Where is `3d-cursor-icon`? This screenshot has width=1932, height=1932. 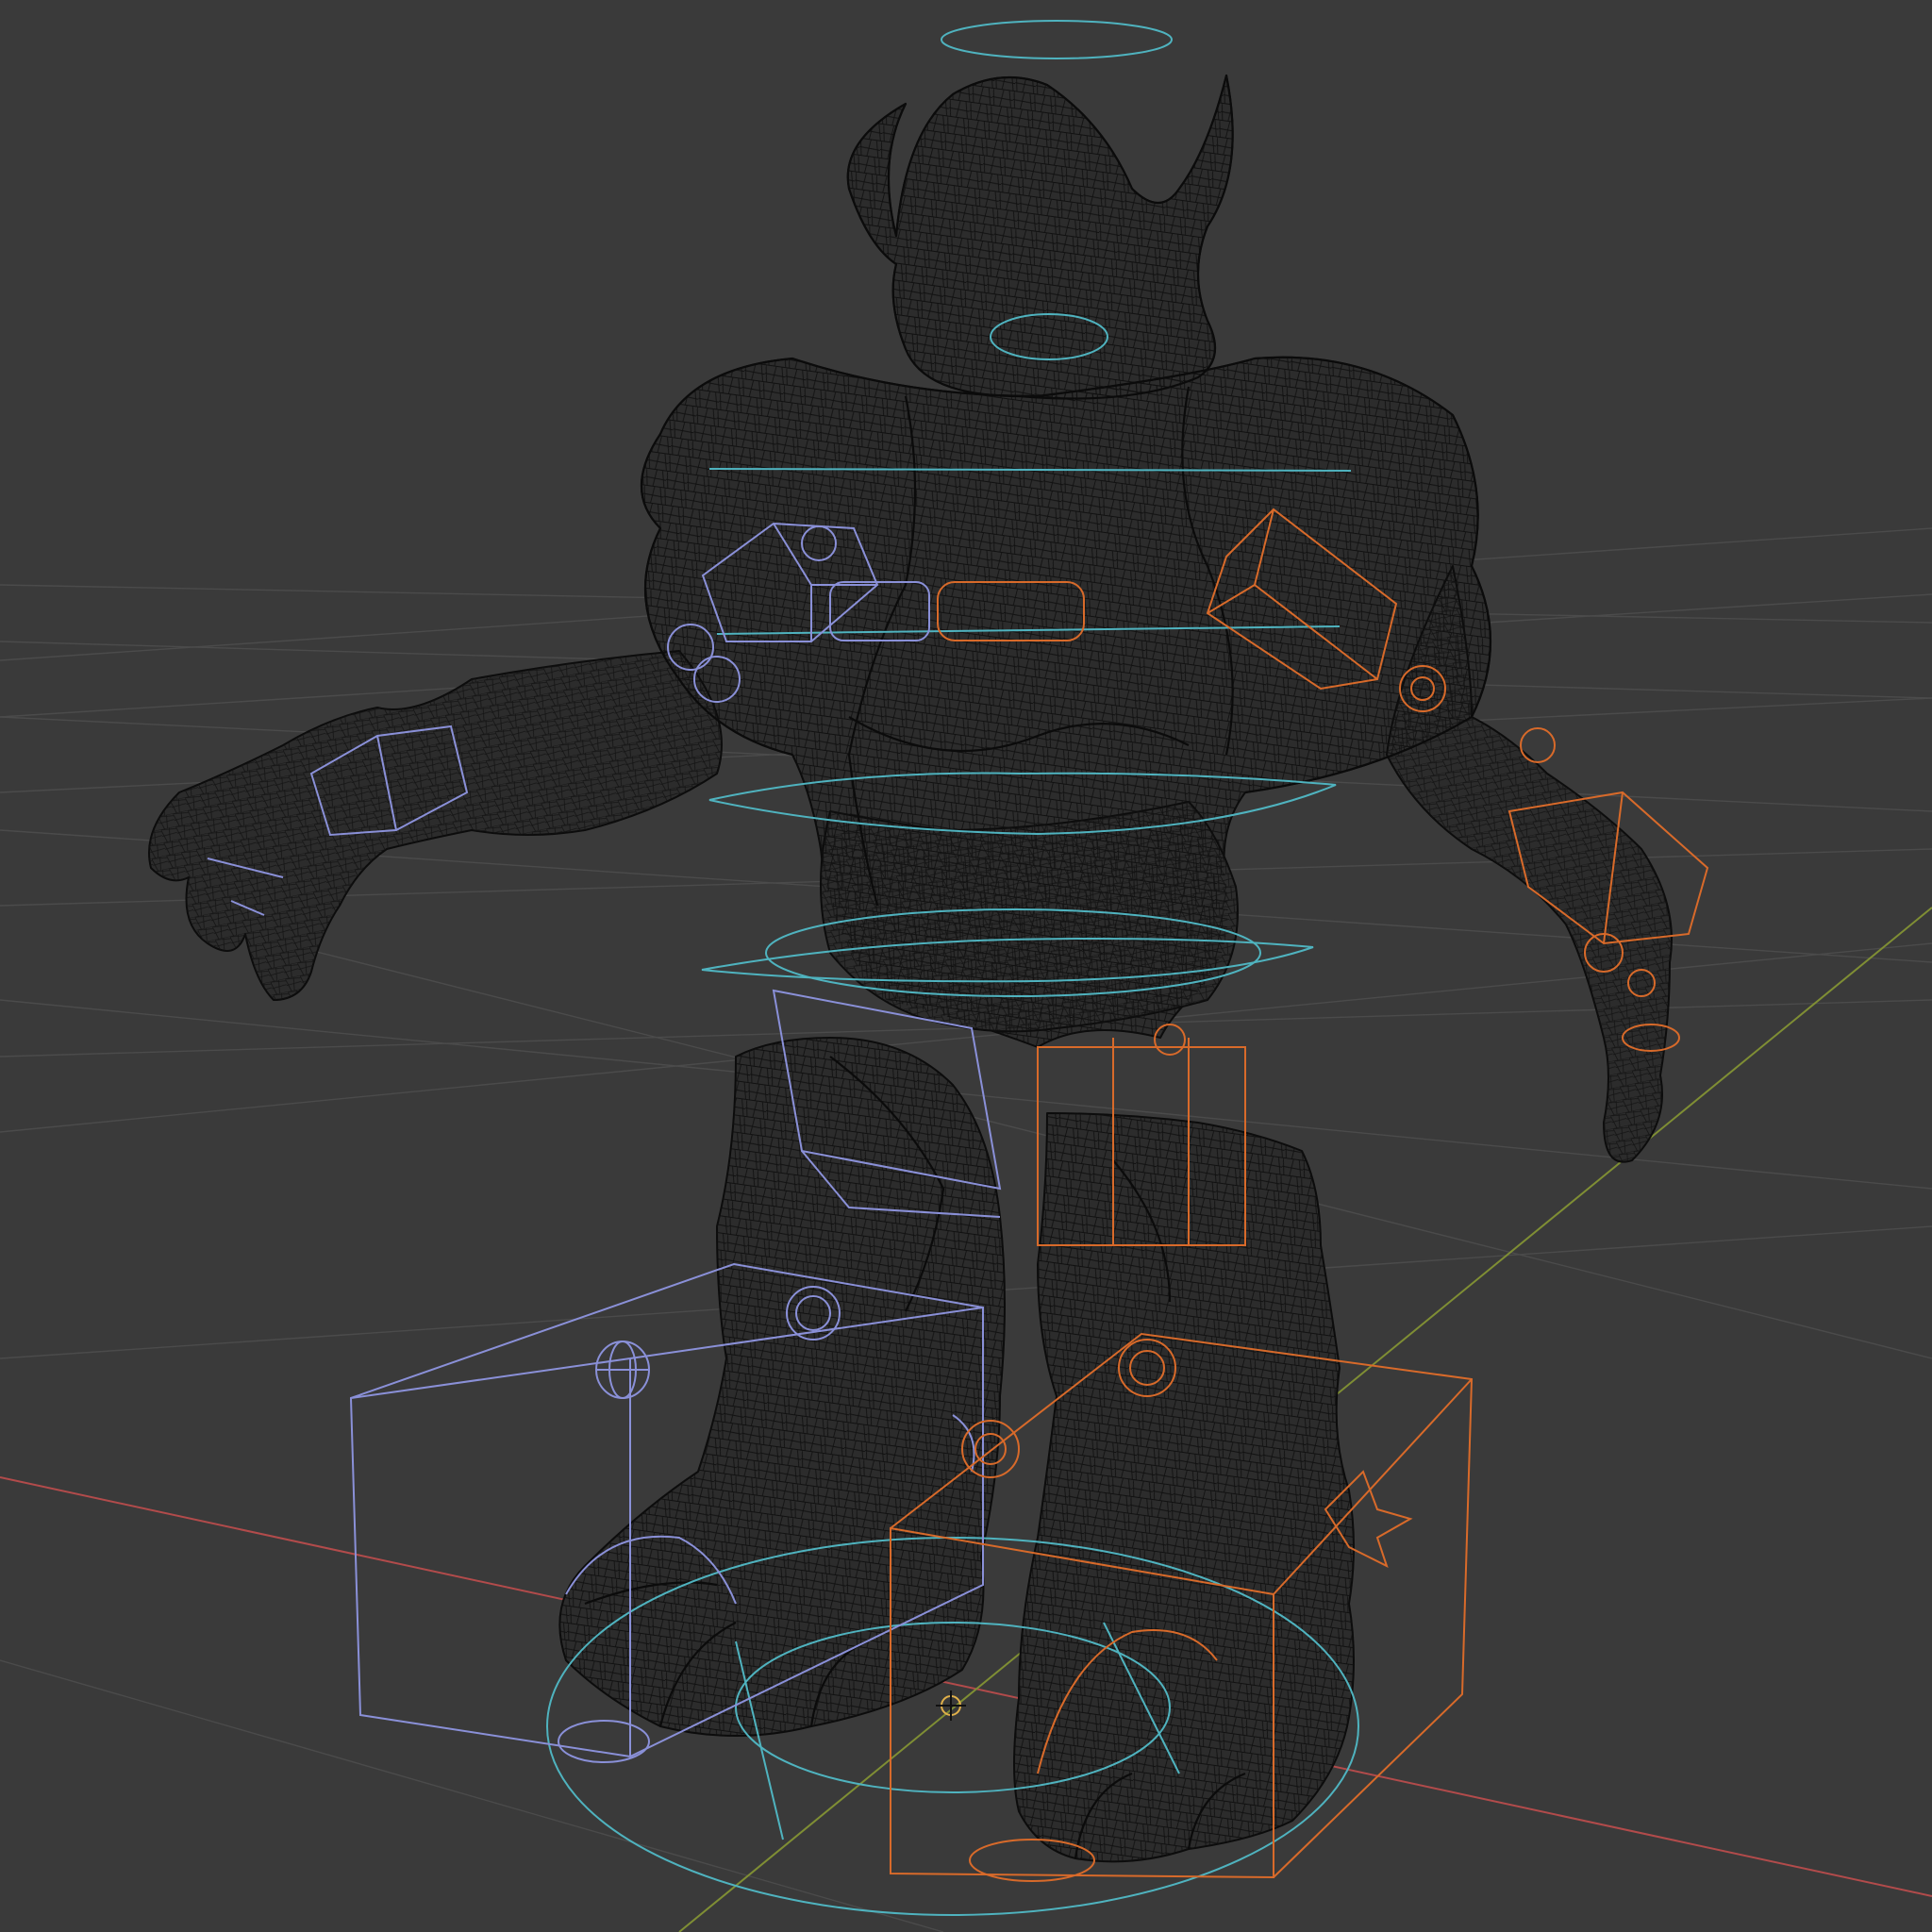
3d-cursor-icon is located at coordinates (951, 1706).